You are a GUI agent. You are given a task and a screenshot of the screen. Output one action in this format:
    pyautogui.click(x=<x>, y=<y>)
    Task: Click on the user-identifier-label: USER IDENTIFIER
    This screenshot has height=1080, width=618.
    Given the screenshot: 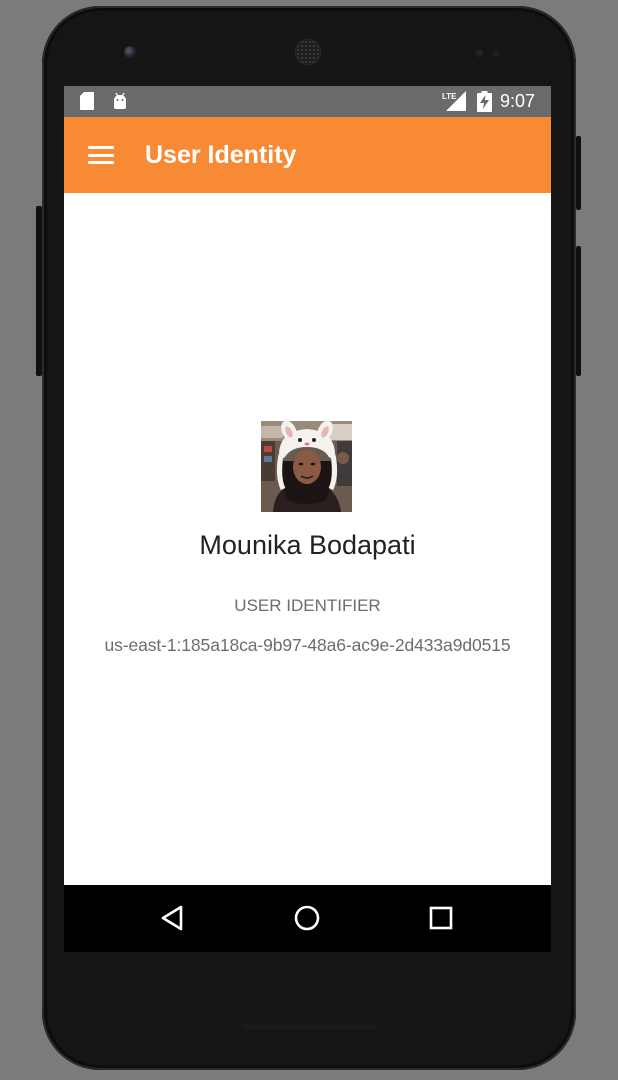 What is the action you would take?
    pyautogui.click(x=307, y=605)
    